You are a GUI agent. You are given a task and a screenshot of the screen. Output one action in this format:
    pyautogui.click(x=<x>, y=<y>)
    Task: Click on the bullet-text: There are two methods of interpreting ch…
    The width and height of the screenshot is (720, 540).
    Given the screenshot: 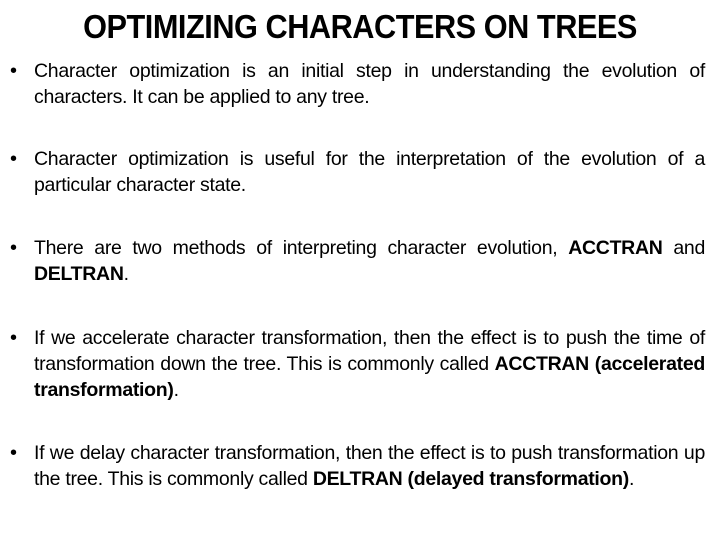 What is the action you would take?
    pyautogui.click(x=369, y=261)
    